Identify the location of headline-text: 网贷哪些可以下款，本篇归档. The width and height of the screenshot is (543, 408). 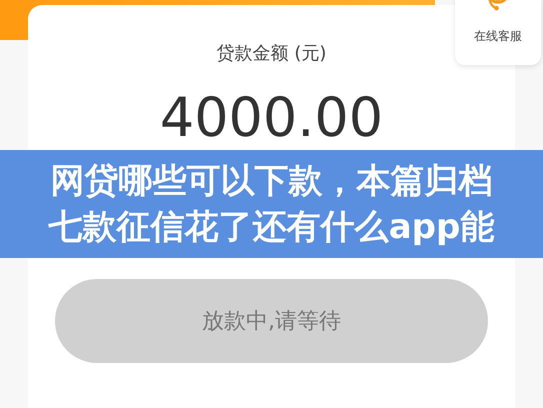
(271, 181).